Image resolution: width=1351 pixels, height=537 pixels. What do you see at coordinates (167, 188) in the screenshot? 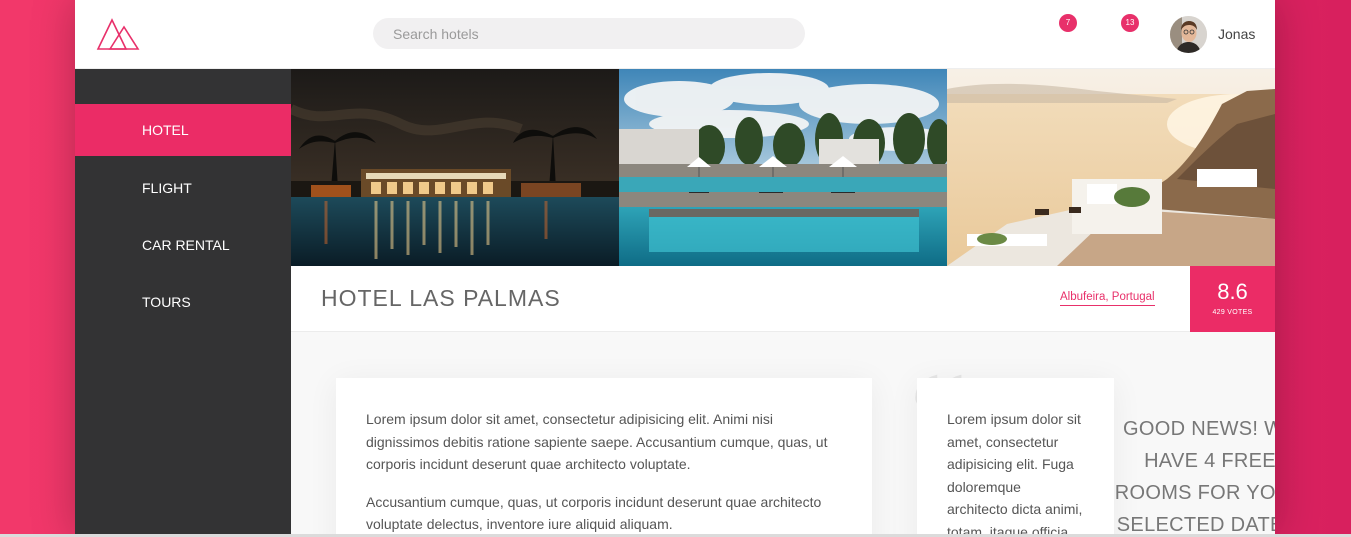
I see `sidebar-item-label: FLIGHT` at bounding box center [167, 188].